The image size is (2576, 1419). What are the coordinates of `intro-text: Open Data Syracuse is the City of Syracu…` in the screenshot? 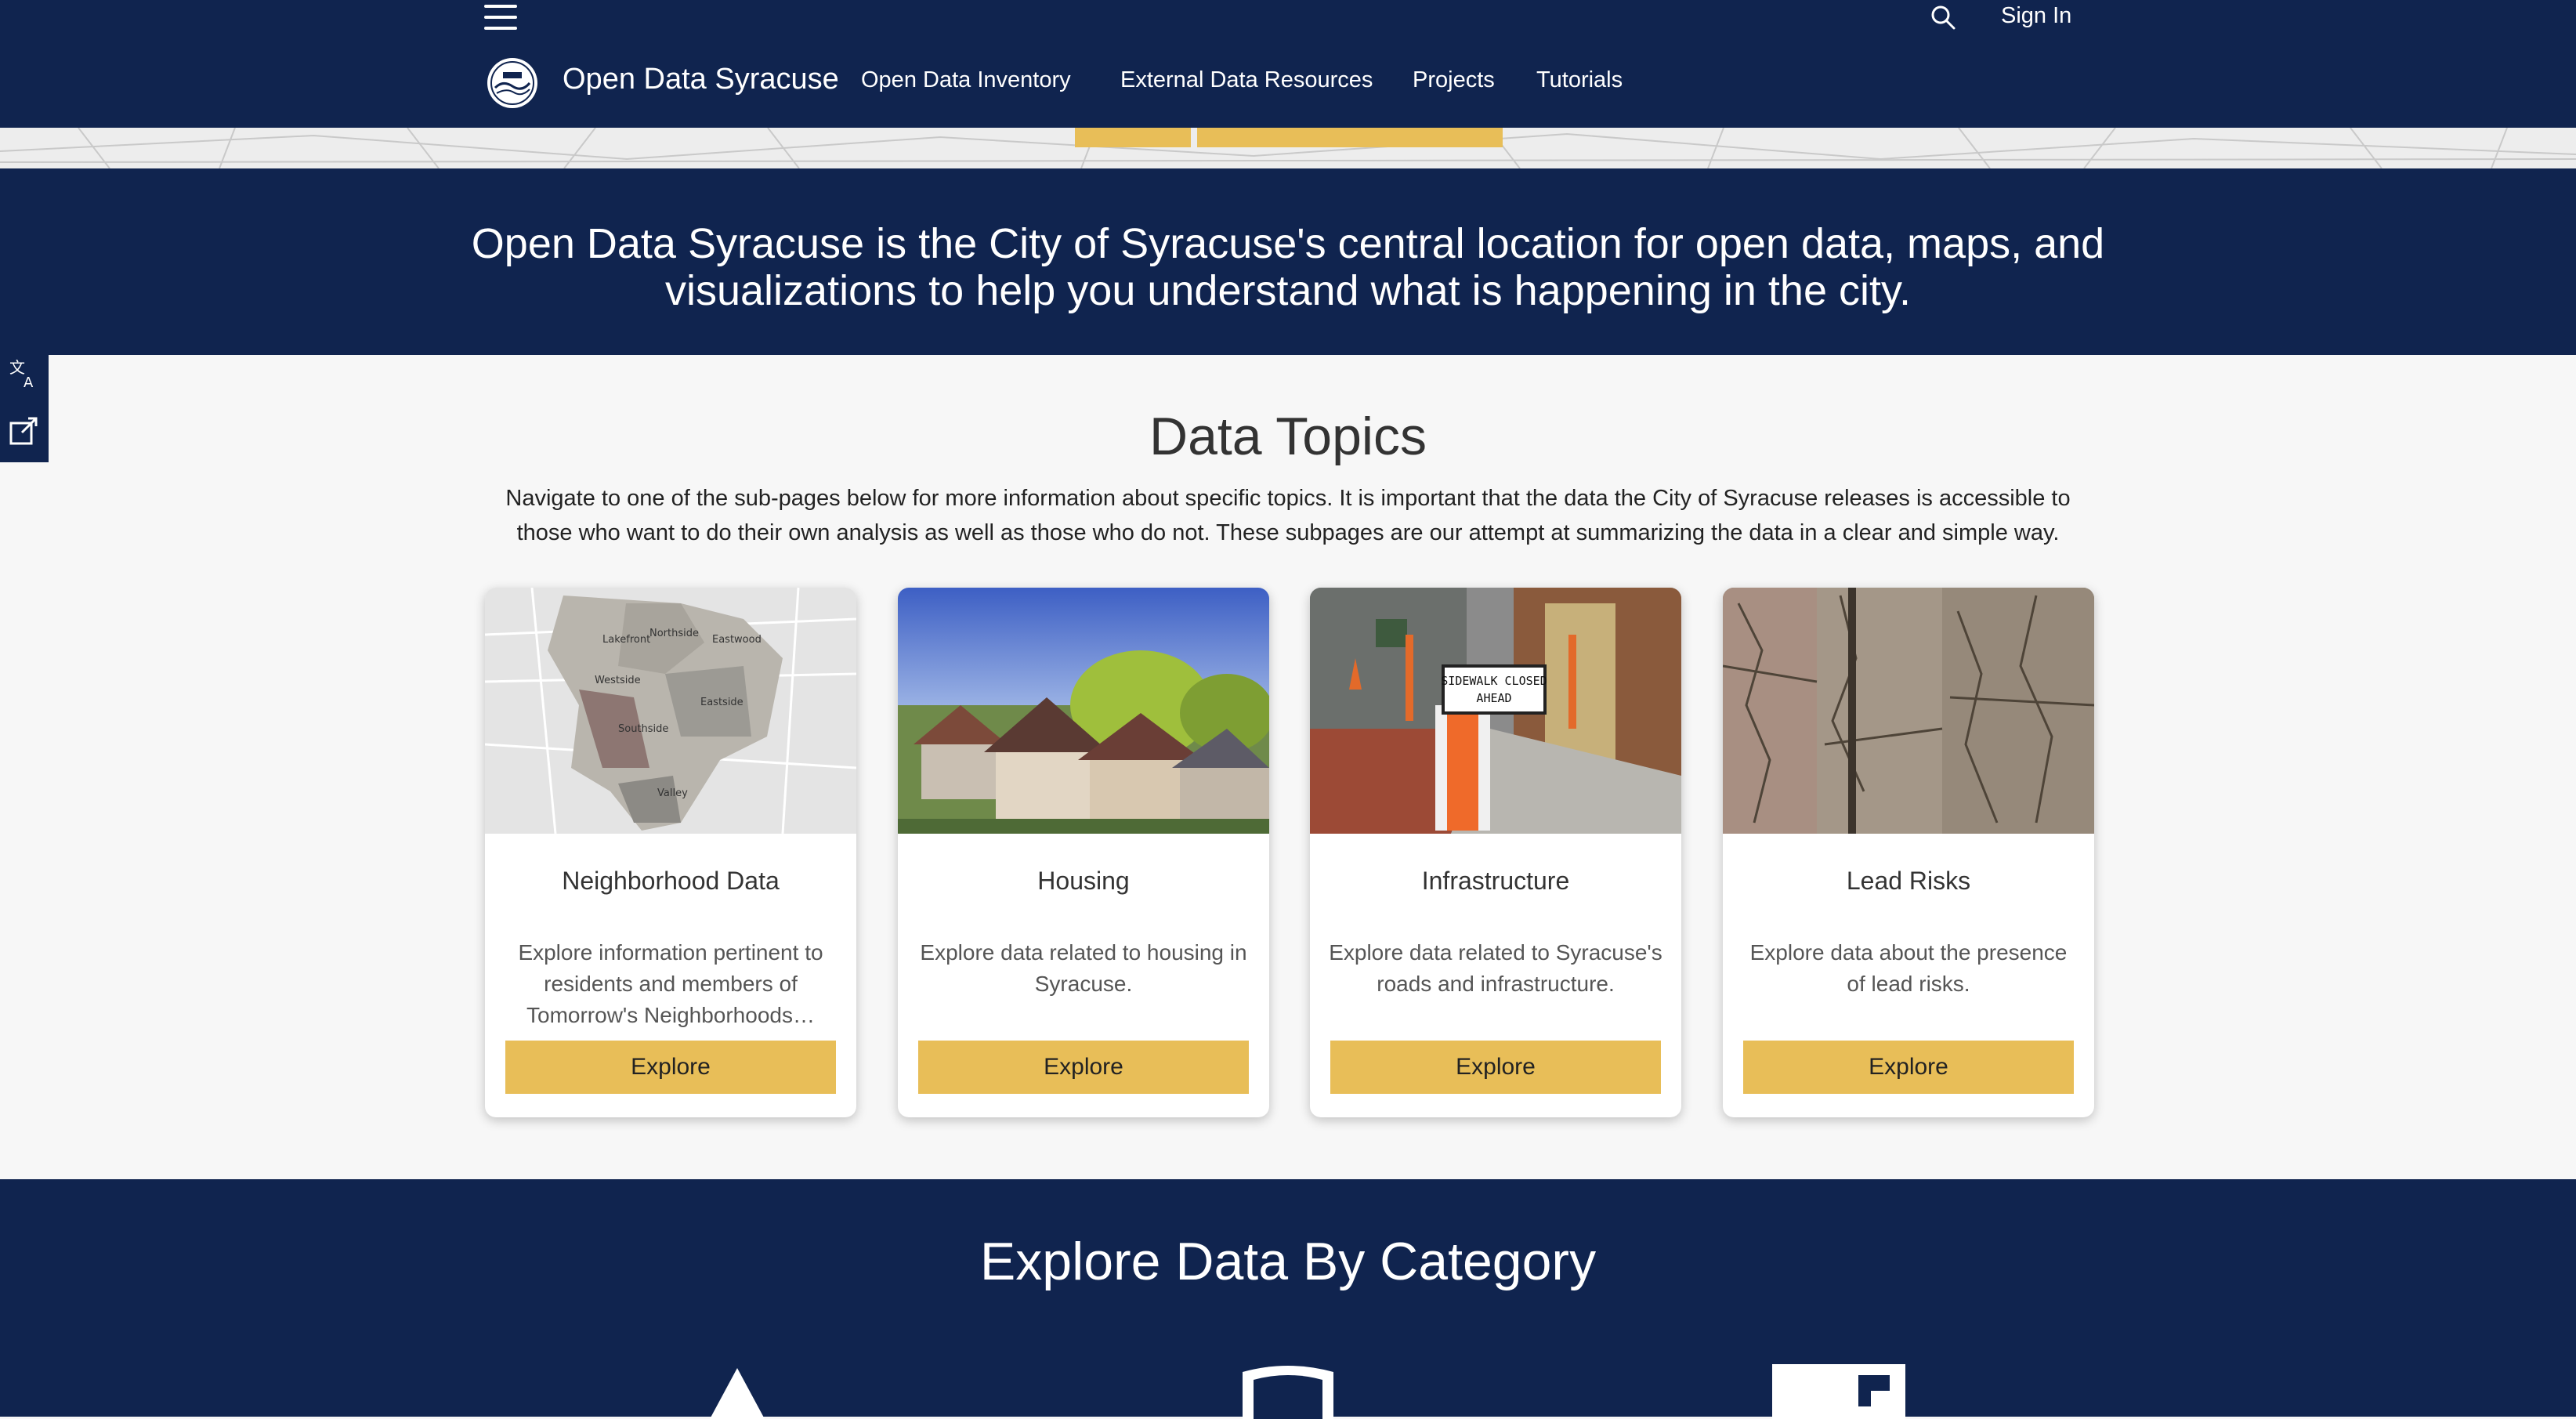 It's located at (1288, 267).